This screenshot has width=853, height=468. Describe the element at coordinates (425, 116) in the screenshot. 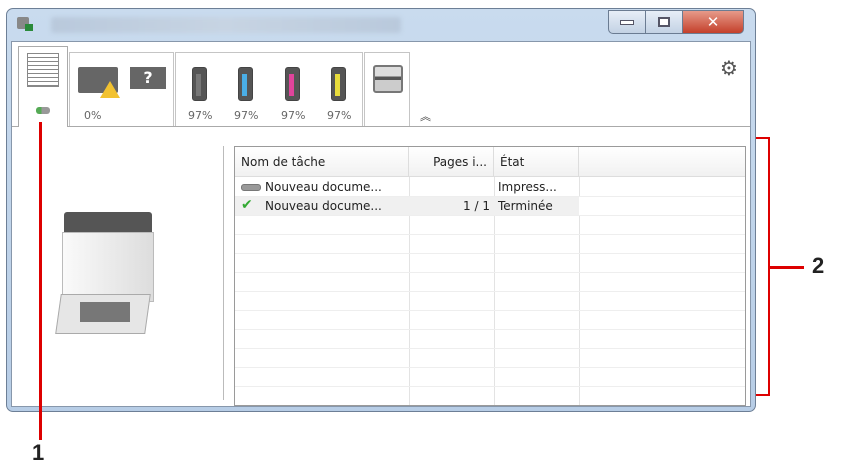

I see `chevron-up-icon: ︽` at that location.